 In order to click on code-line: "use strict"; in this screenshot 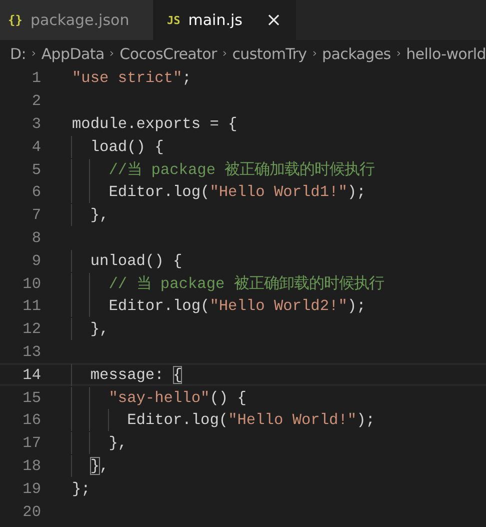, I will do `click(132, 79)`.